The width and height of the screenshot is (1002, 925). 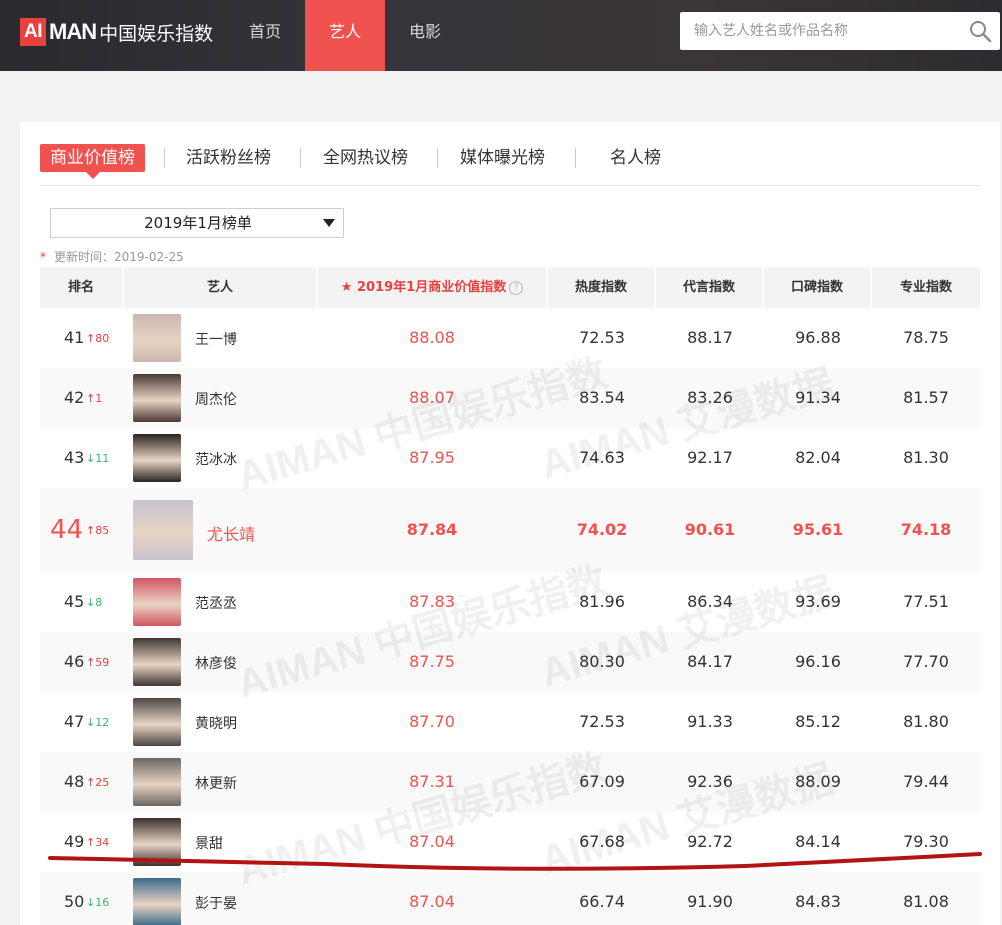 I want to click on header-commercial-index: ★ 2019年1月商业价值指数?, so click(x=432, y=287).